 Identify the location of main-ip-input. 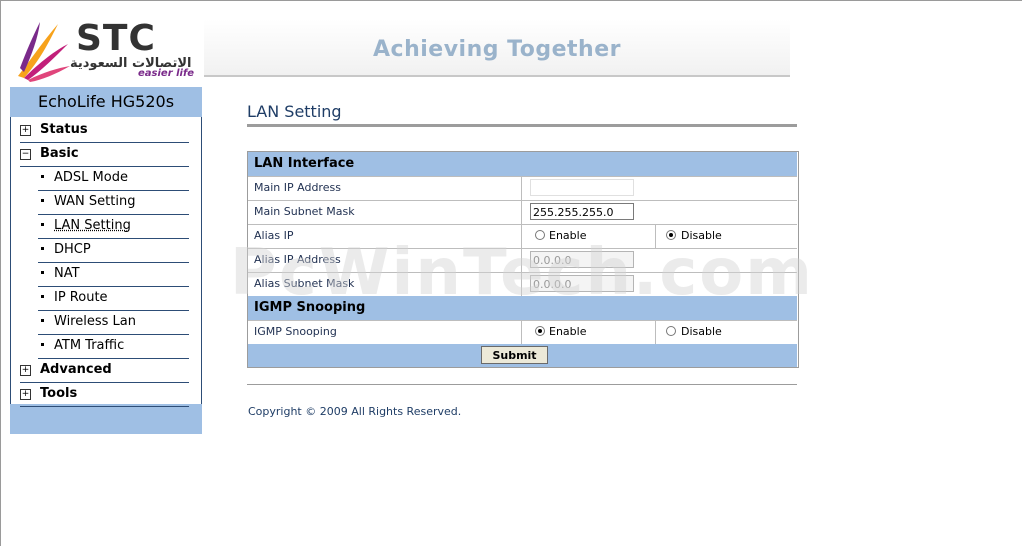
(582, 187).